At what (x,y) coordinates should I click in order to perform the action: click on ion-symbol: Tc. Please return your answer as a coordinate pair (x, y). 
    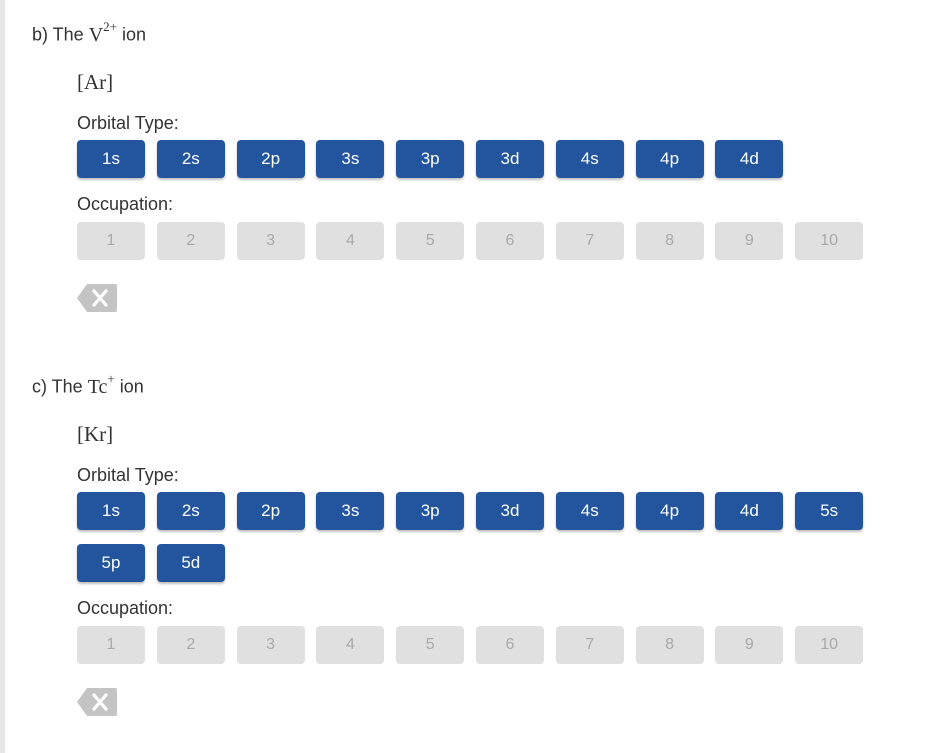
    Looking at the image, I should click on (97, 386).